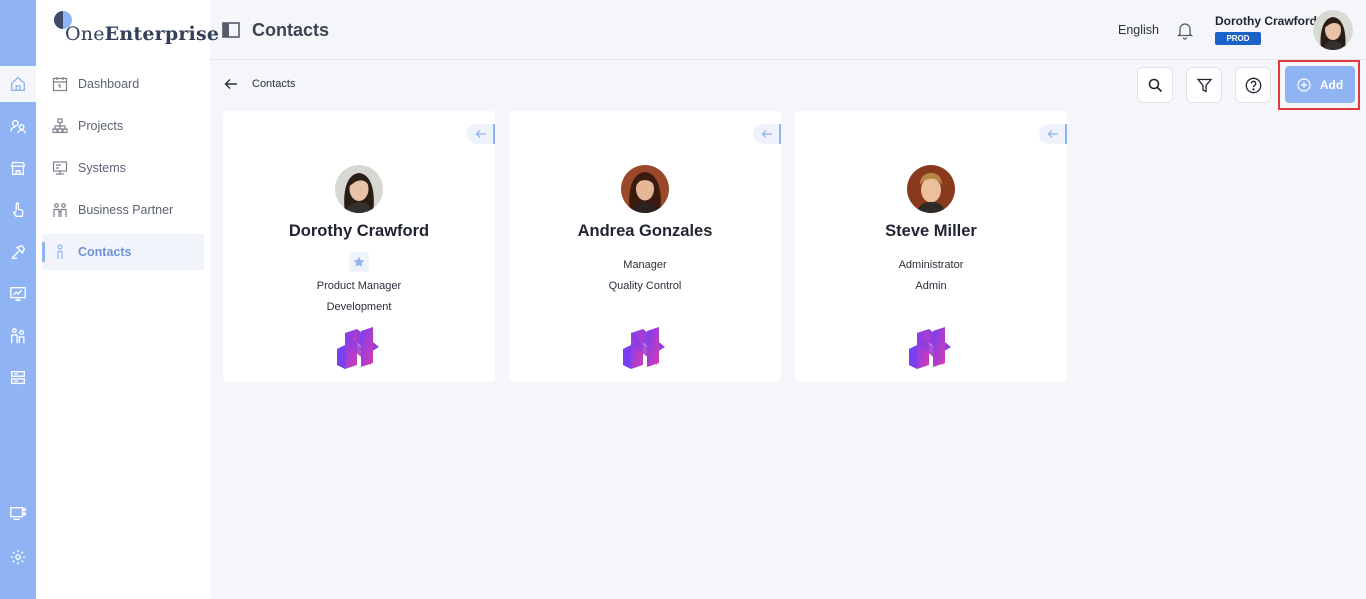 The height and width of the screenshot is (599, 1366). Describe the element at coordinates (1138, 30) in the screenshot. I see `language-selector: English` at that location.